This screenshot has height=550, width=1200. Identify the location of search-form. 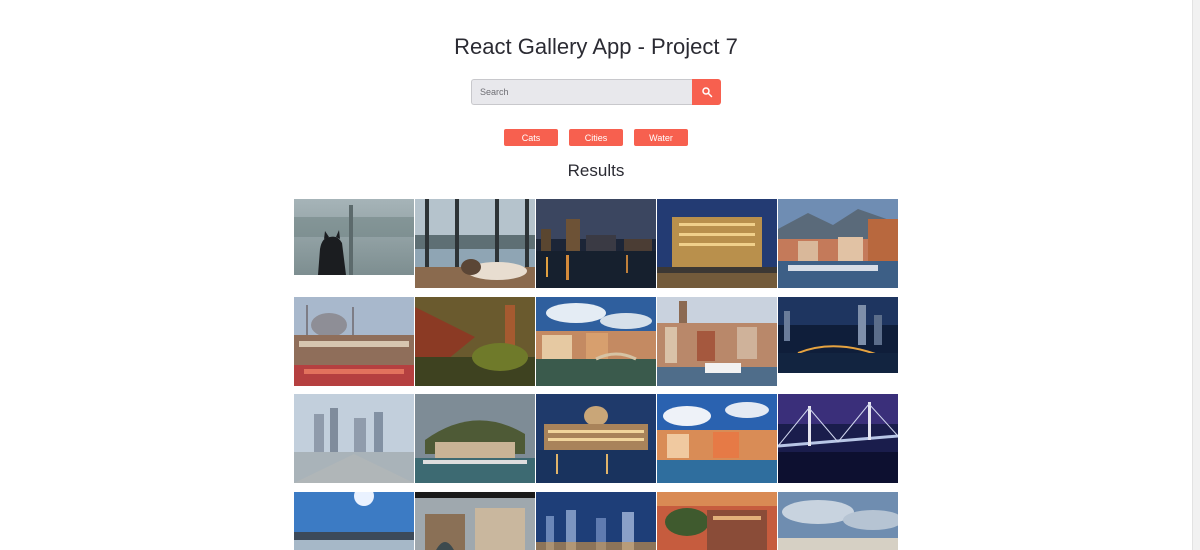
(596, 92).